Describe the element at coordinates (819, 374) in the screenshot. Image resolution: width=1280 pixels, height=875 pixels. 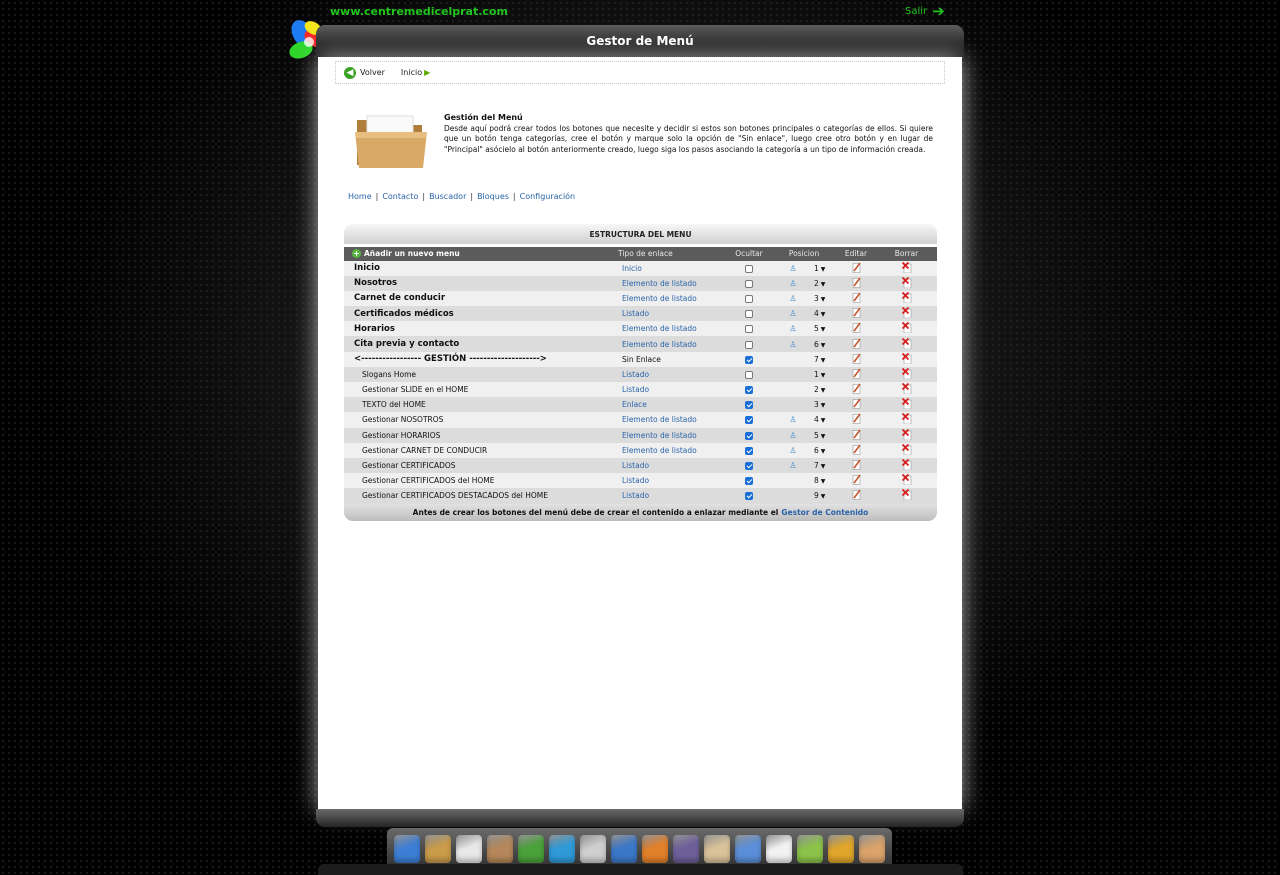
I see `position-select: 1 ▼` at that location.